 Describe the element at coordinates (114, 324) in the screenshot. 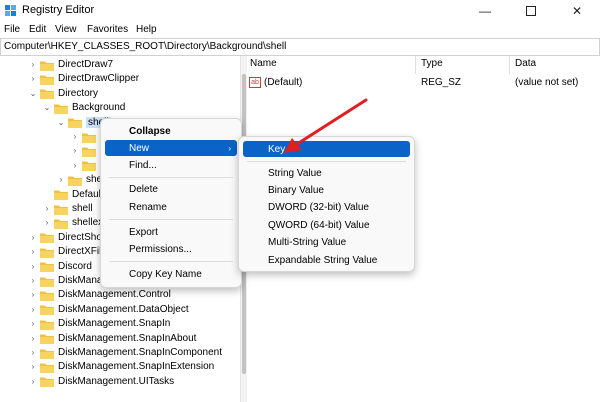

I see `tree-node-label: DiskManagement.SnapIn` at that location.